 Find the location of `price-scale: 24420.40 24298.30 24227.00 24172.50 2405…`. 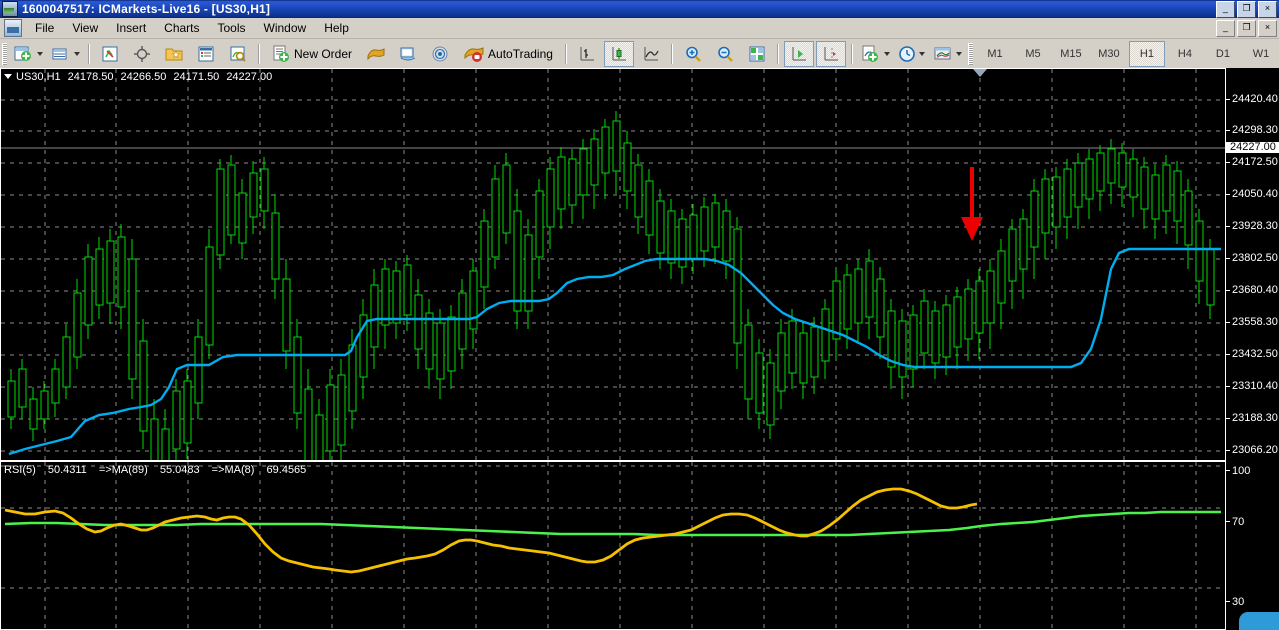

price-scale: 24420.40 24298.30 24227.00 24172.50 2405… is located at coordinates (1252, 349).